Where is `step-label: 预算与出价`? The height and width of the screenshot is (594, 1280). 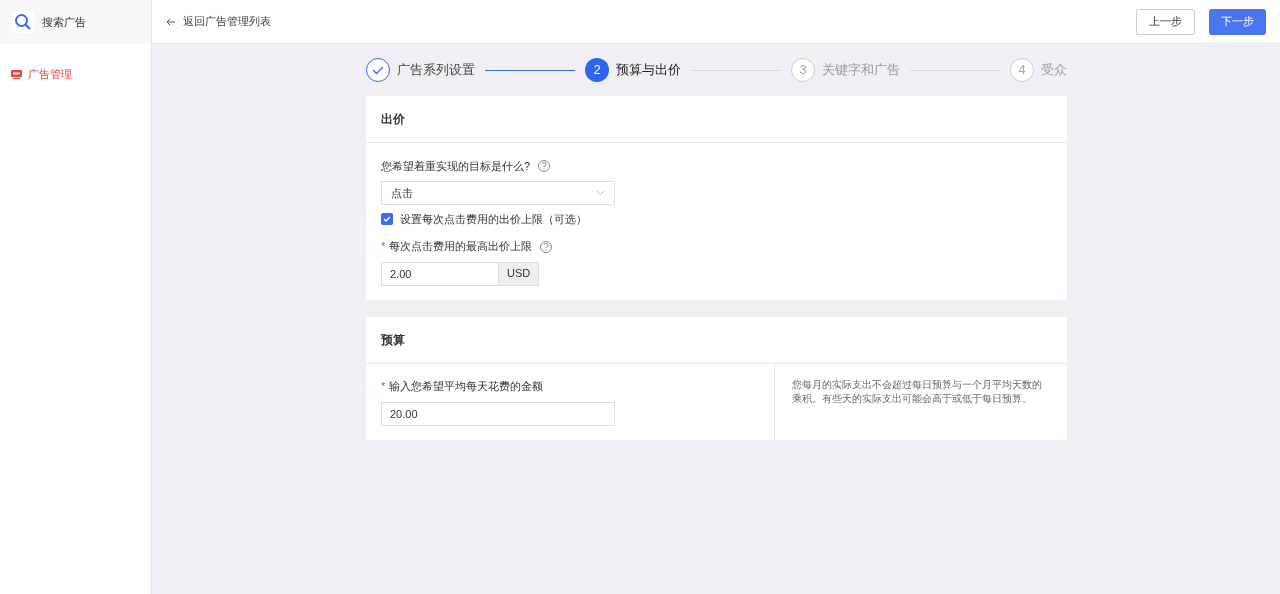 step-label: 预算与出价 is located at coordinates (648, 70).